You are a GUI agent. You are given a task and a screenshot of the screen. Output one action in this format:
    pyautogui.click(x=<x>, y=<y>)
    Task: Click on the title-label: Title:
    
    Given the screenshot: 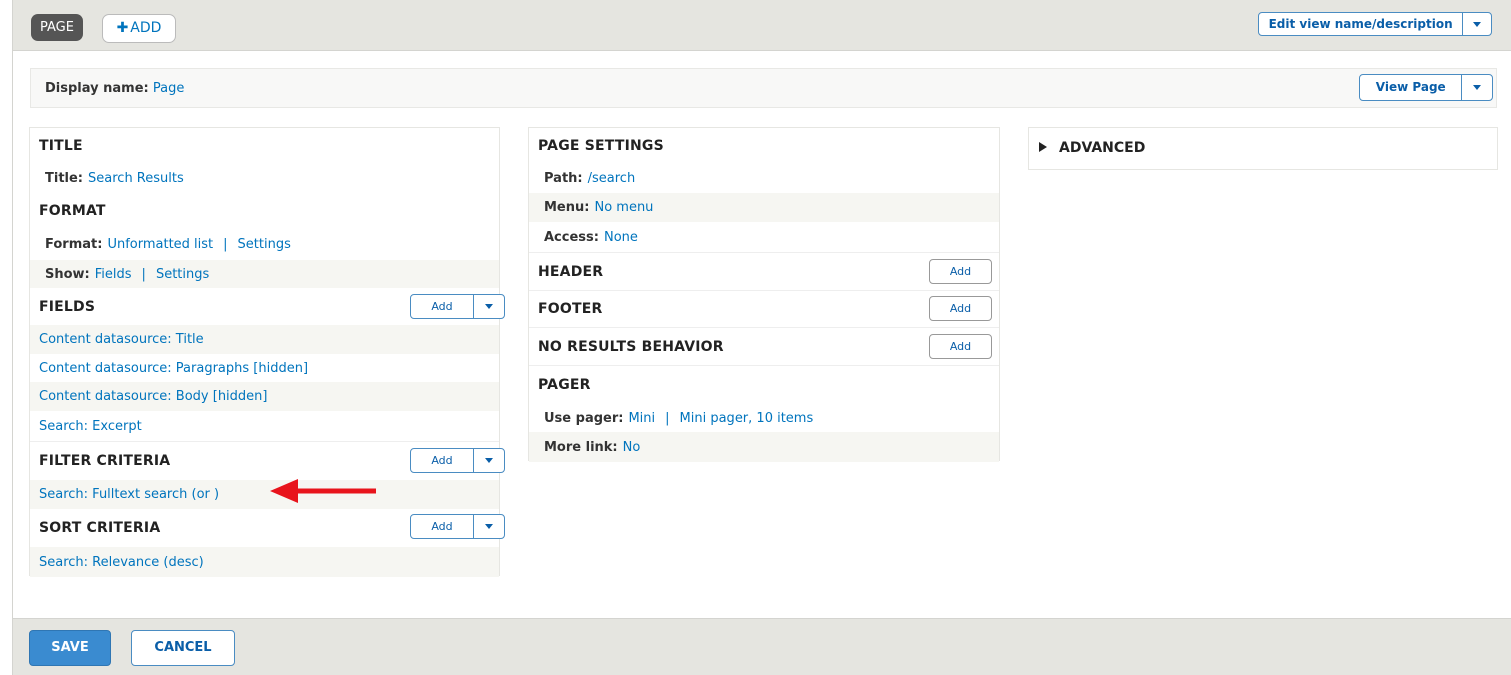 What is the action you would take?
    pyautogui.click(x=64, y=178)
    